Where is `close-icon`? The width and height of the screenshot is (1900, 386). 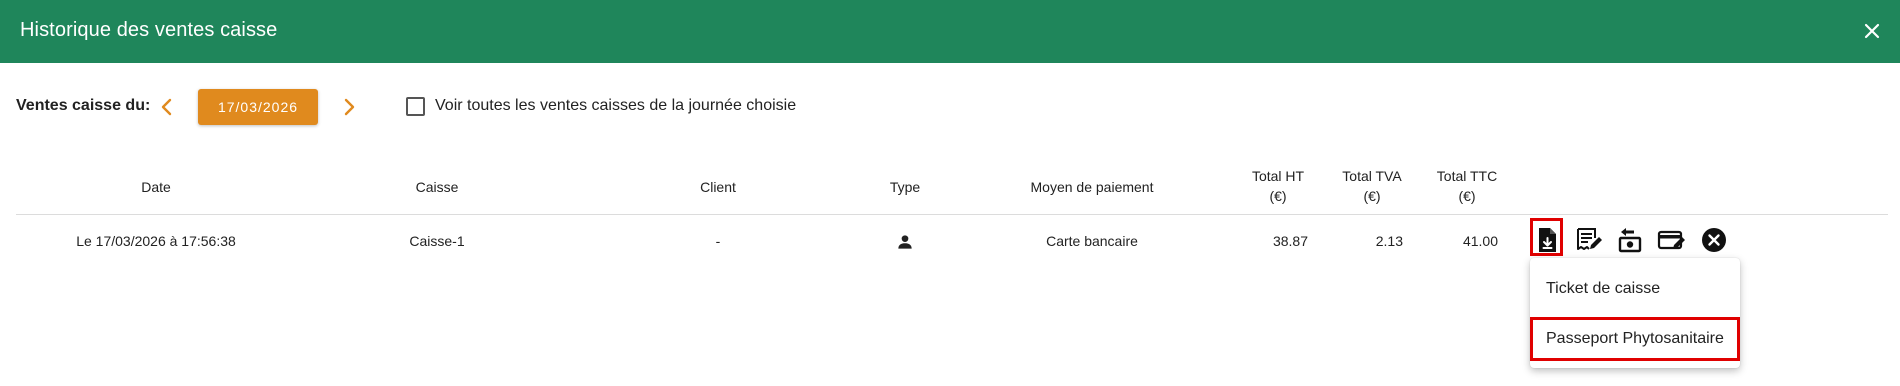 close-icon is located at coordinates (1872, 31).